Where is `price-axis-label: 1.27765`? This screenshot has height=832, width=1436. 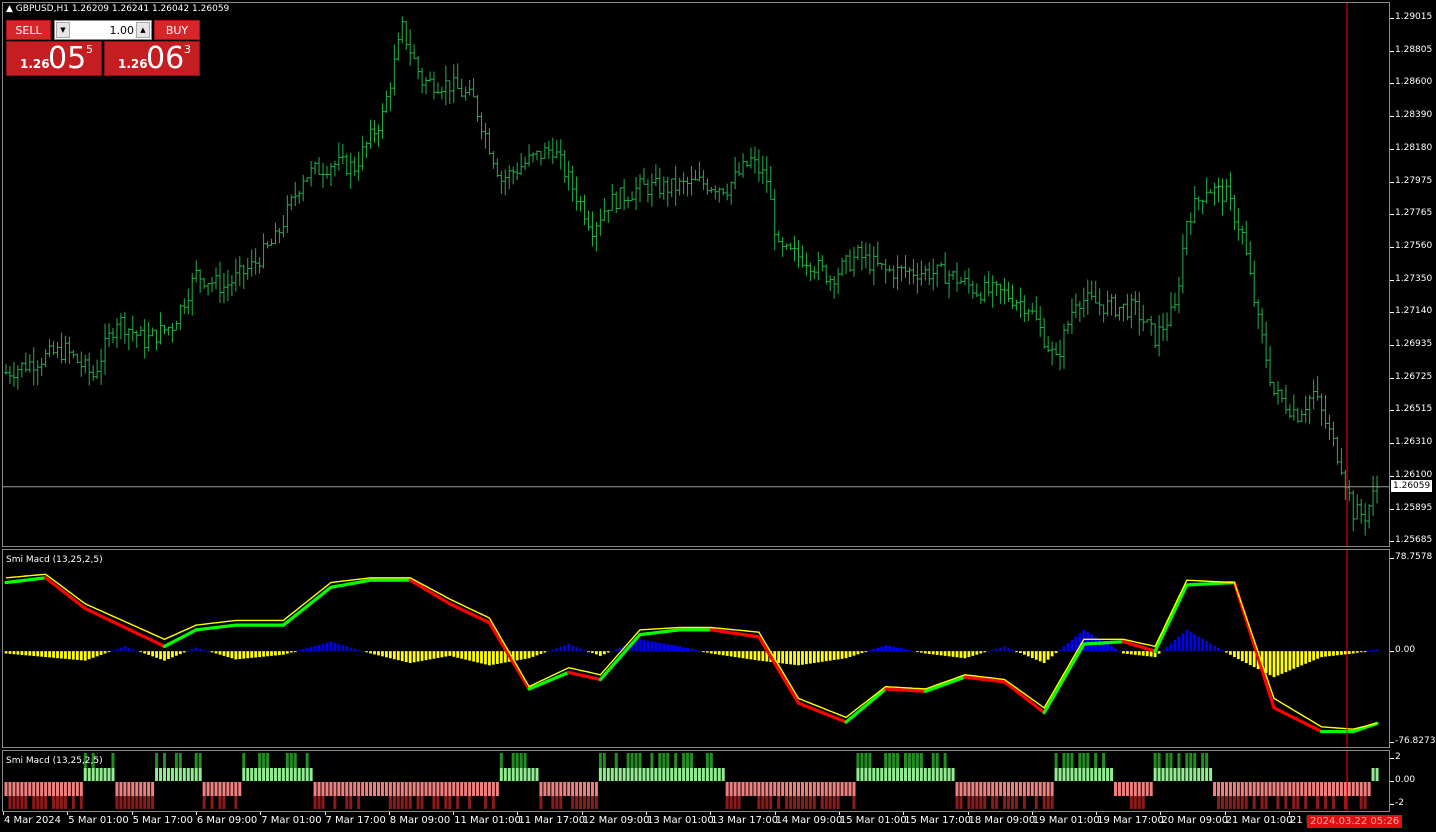 price-axis-label: 1.27765 is located at coordinates (1414, 213).